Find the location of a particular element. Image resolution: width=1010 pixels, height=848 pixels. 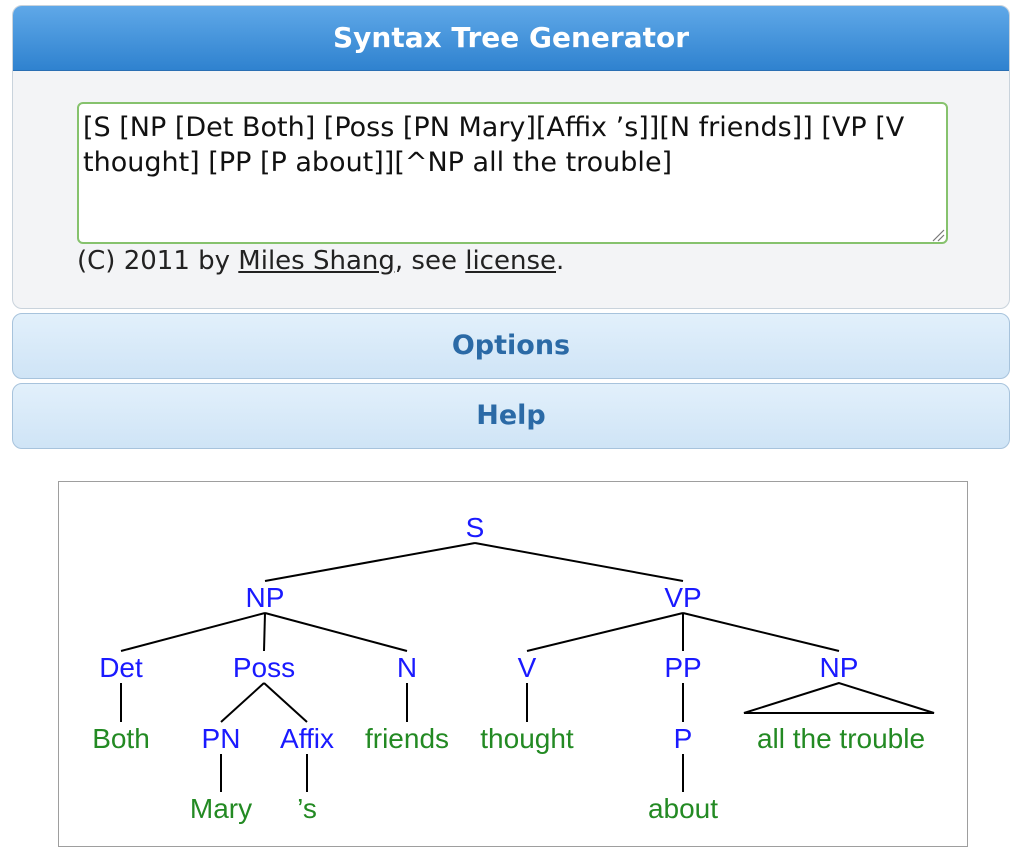

tree-leaf-s: ’s is located at coordinates (307, 808).